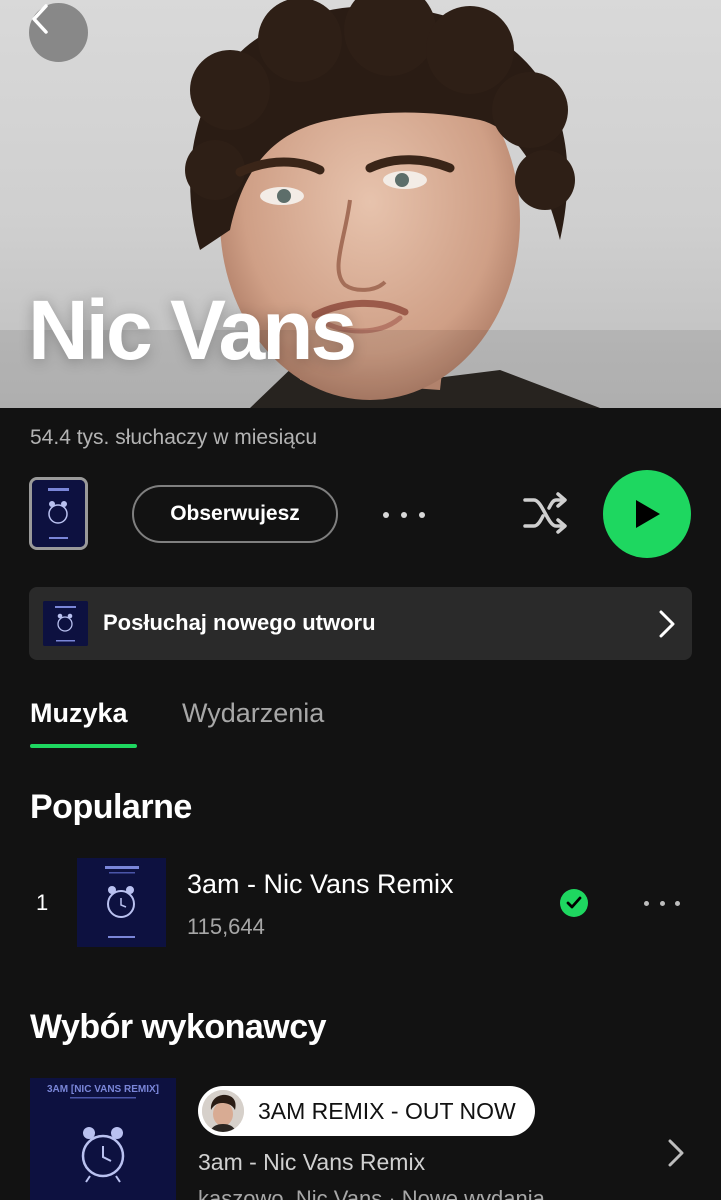 The image size is (721, 1200). I want to click on artist-pick-subtitle: kaszowo, Nic Vans · Nowe wydania, so click(371, 1193).